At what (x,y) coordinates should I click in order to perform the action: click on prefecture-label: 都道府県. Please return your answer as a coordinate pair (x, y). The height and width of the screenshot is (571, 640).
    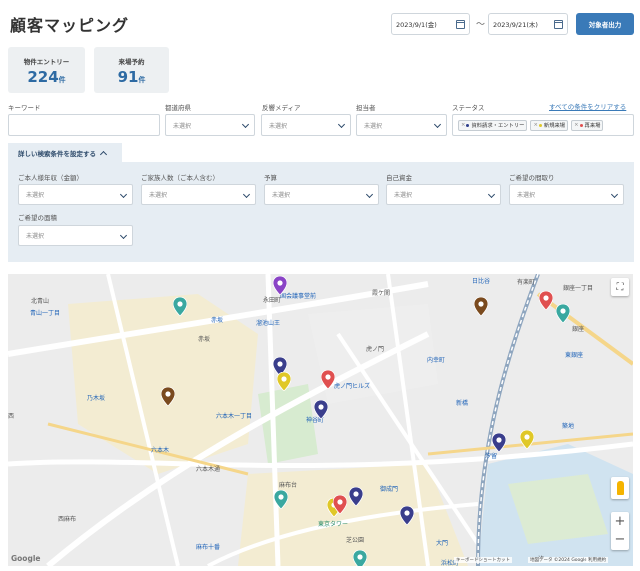
    Looking at the image, I should click on (178, 108).